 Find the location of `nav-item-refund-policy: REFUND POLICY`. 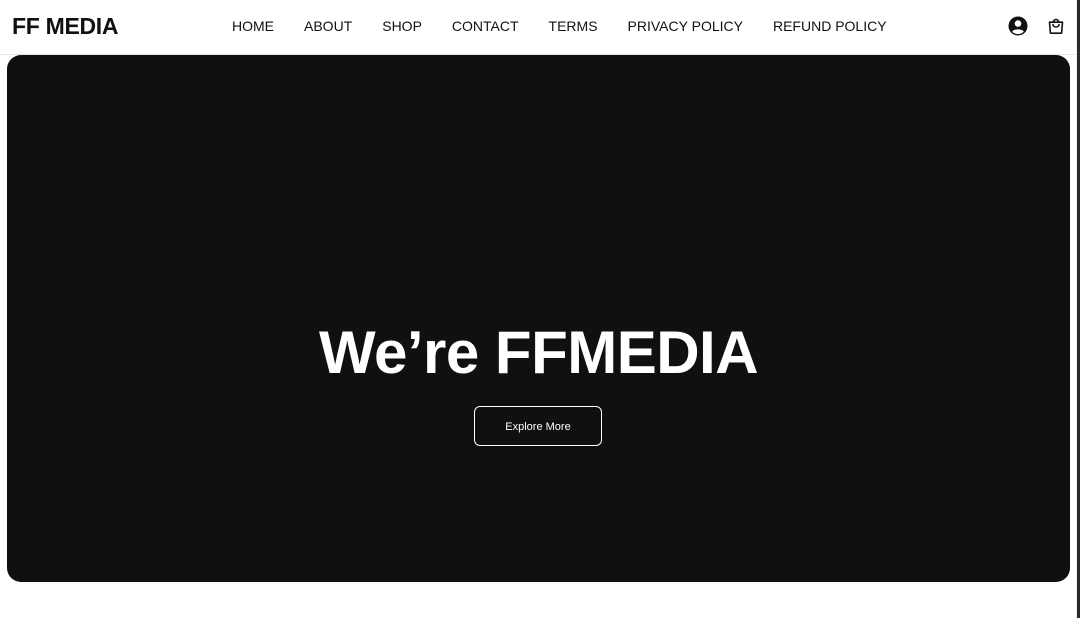

nav-item-refund-policy: REFUND POLICY is located at coordinates (830, 26).